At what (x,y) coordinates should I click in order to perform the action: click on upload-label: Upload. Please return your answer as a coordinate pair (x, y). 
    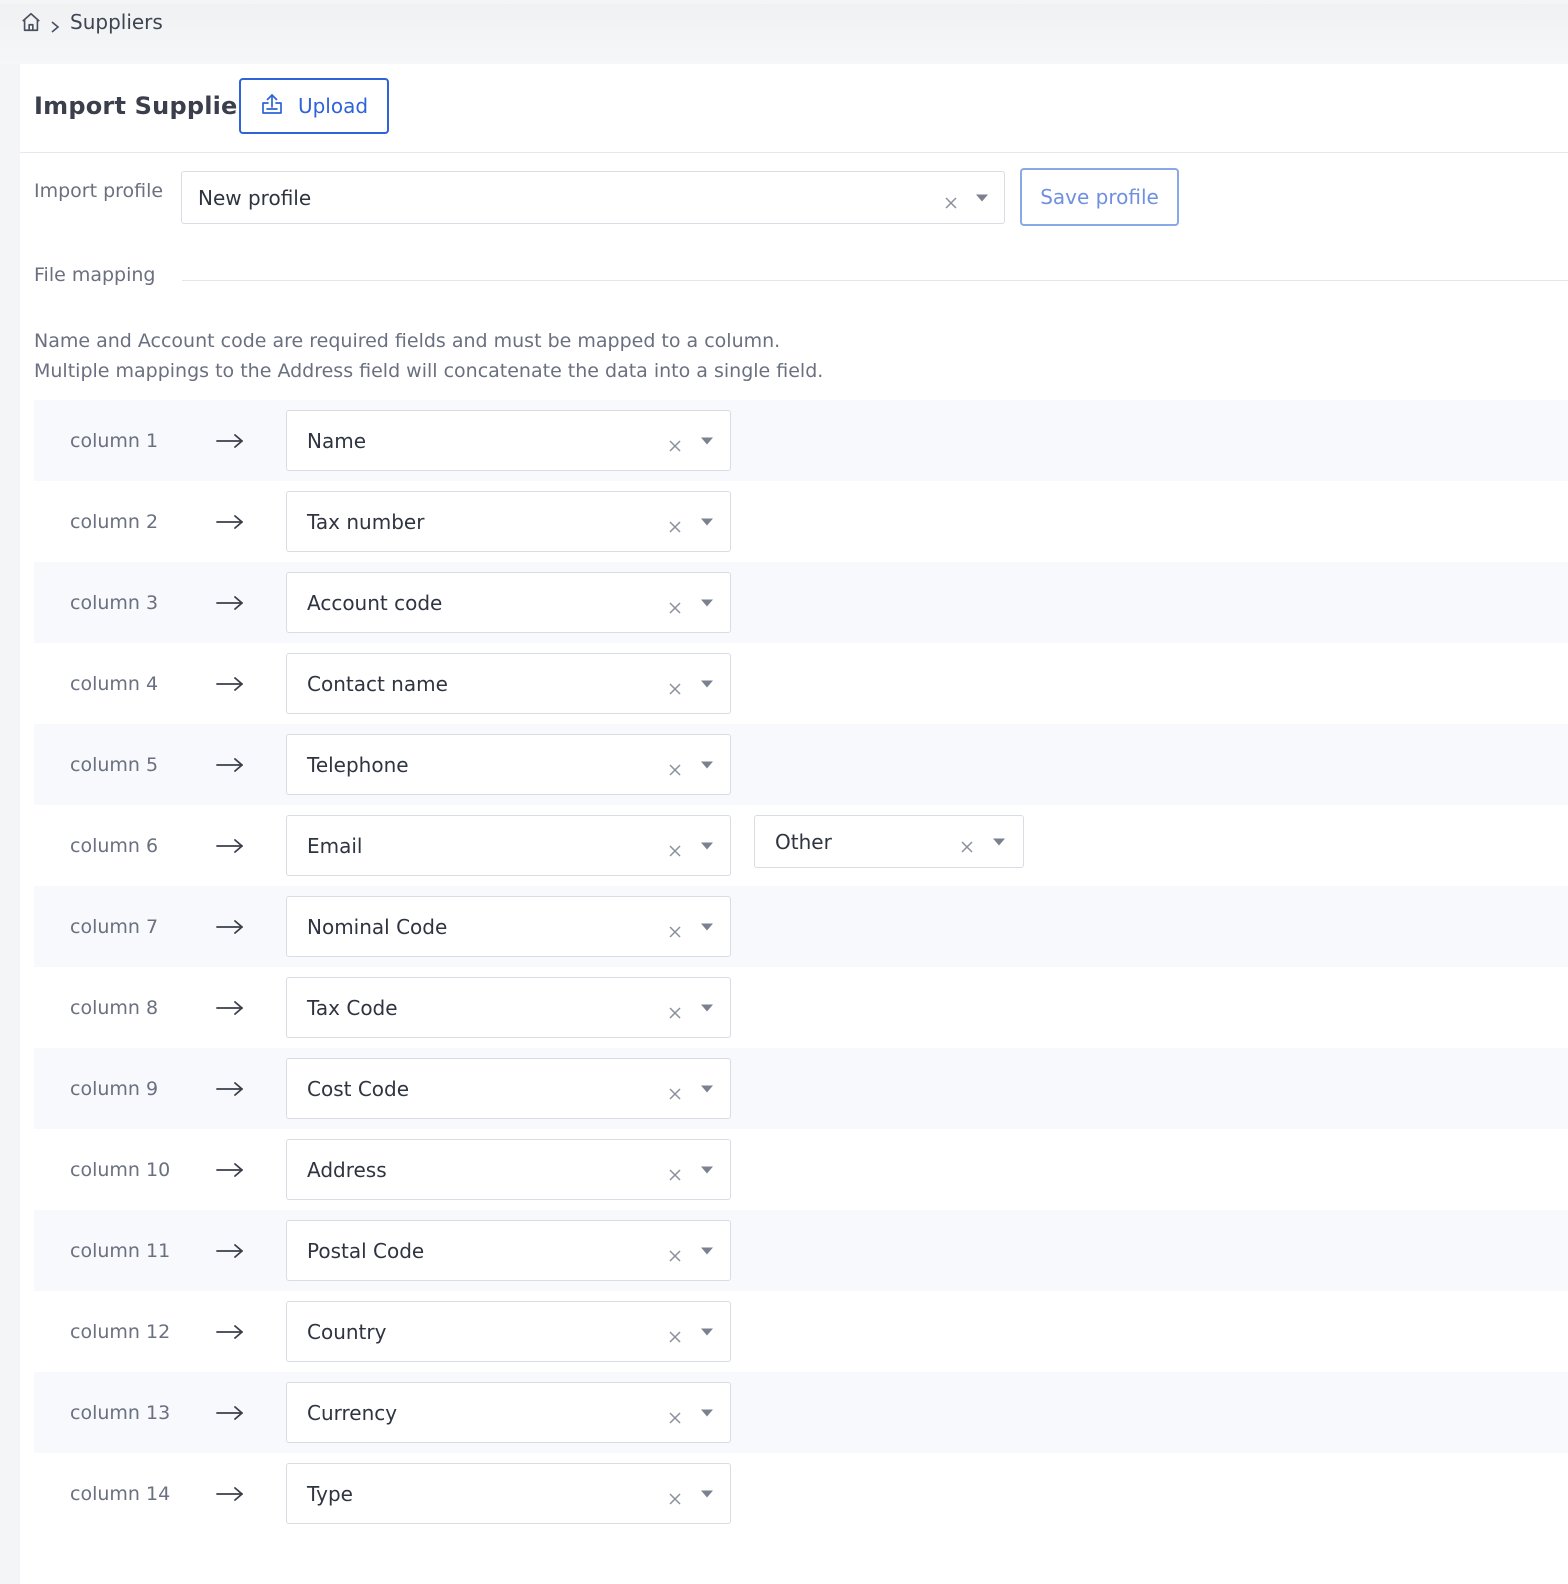
    Looking at the image, I should click on (333, 106).